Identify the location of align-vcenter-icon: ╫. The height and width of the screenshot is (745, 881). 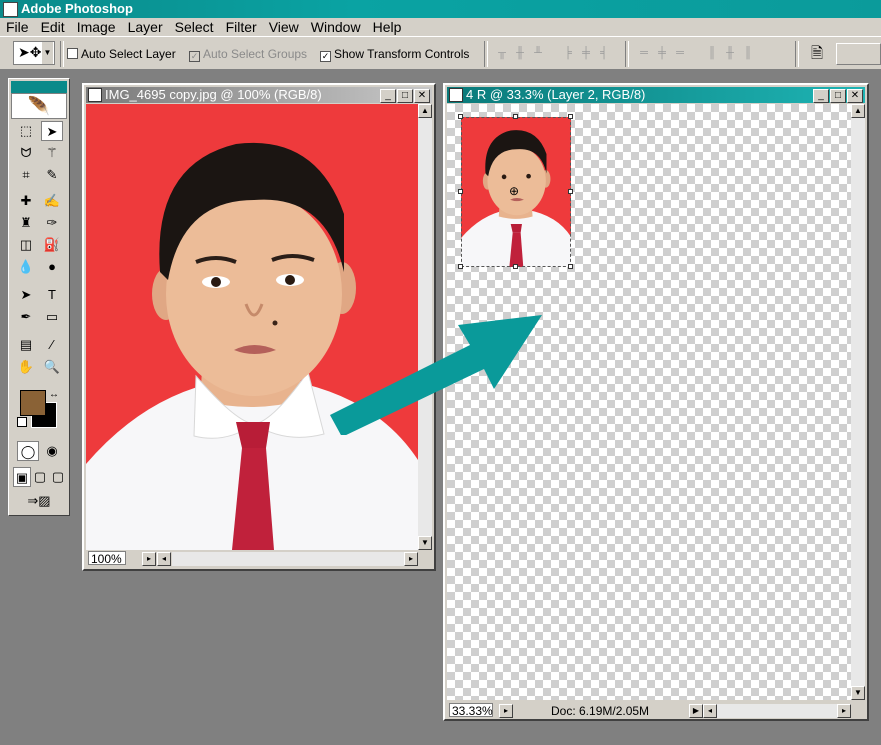
(520, 53).